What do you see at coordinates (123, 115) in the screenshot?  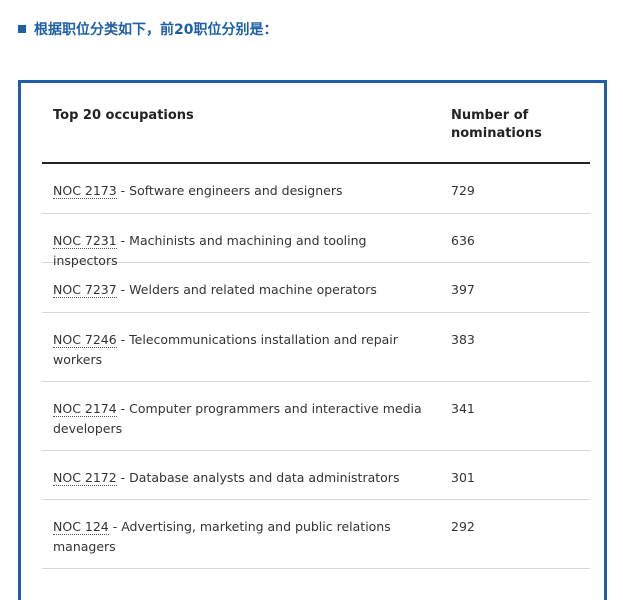 I see `header-occupations: Top 20 occupations` at bounding box center [123, 115].